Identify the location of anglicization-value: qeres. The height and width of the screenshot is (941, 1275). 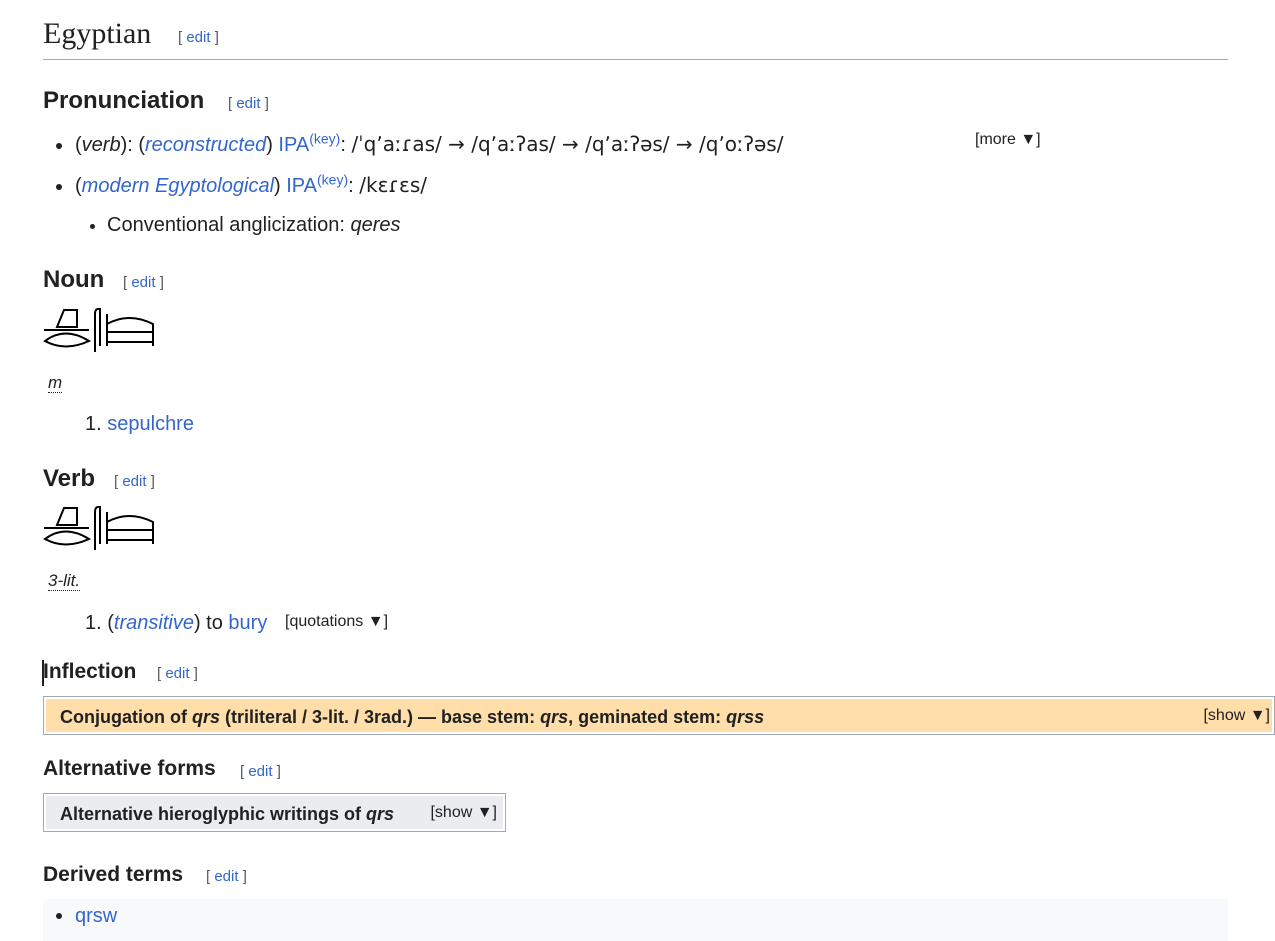
(375, 225).